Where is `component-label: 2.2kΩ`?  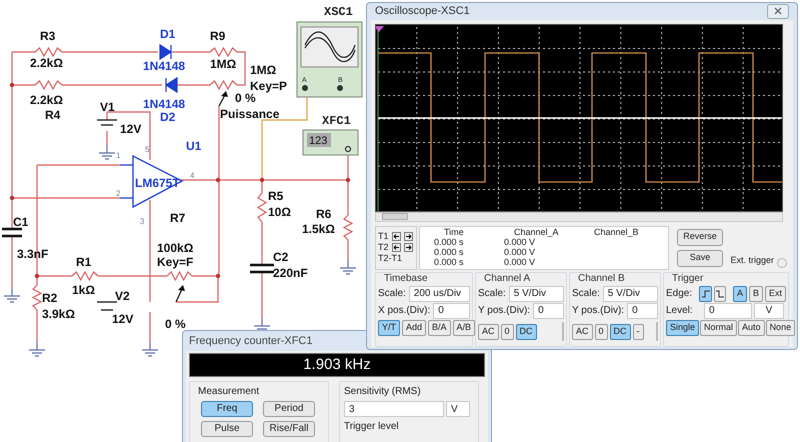
component-label: 2.2kΩ is located at coordinates (46, 100).